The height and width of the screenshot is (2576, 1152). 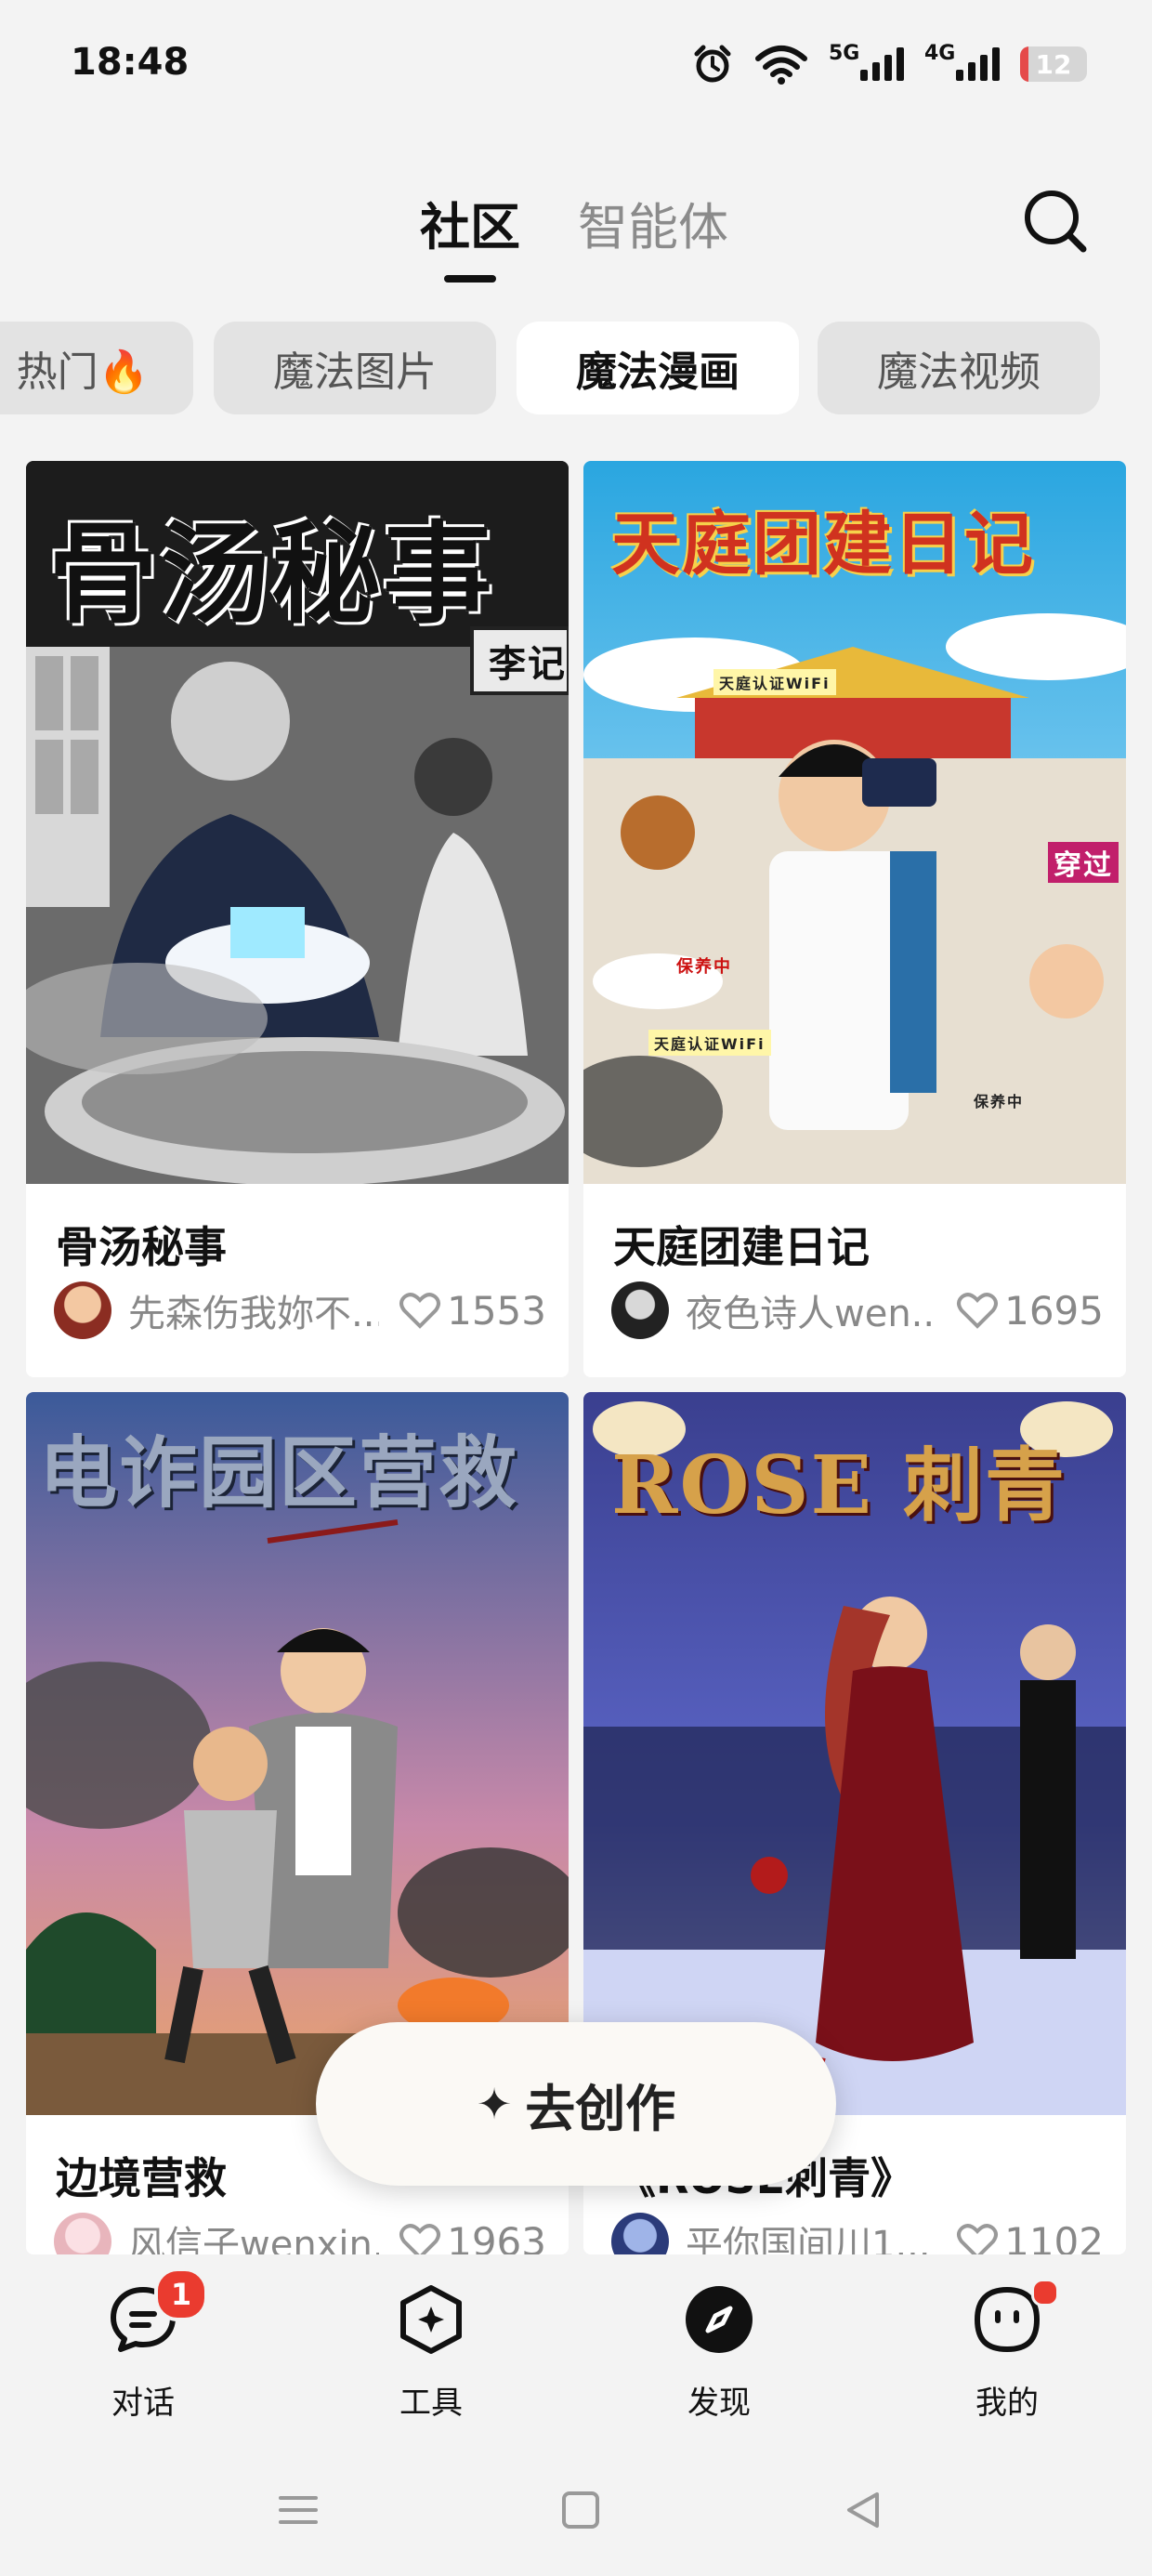 I want to click on card-meta: 先森伤我妳不... 1553, so click(x=300, y=1310).